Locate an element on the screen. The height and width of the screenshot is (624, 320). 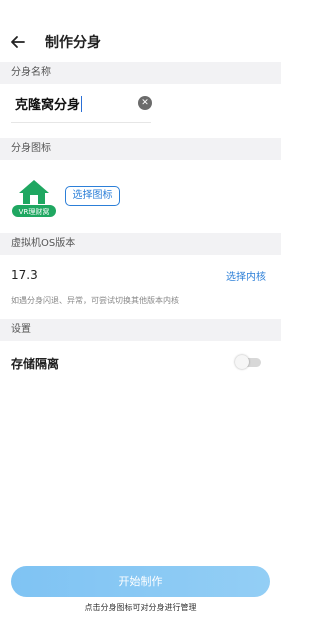
choose-icon-button: 选择图标 is located at coordinates (92, 196).